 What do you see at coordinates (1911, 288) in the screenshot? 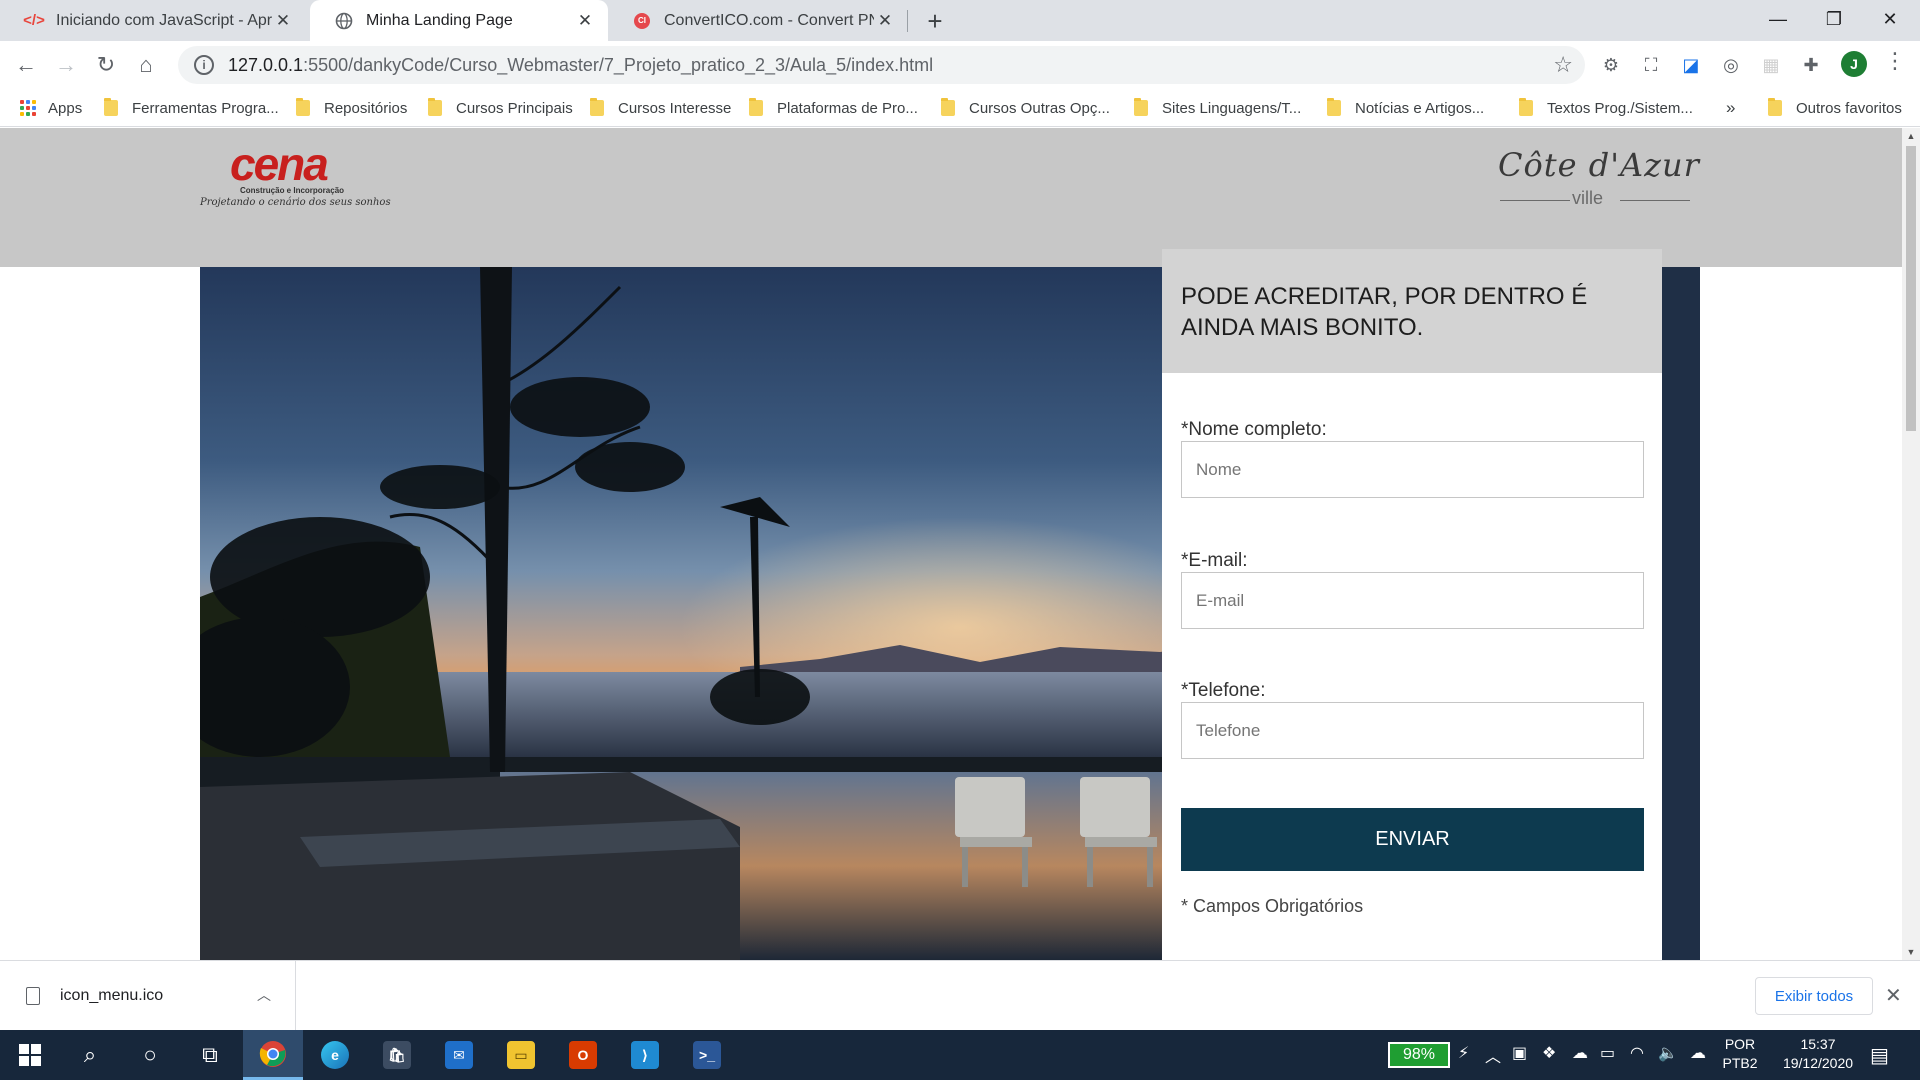
I see `scrollbar-thumb` at bounding box center [1911, 288].